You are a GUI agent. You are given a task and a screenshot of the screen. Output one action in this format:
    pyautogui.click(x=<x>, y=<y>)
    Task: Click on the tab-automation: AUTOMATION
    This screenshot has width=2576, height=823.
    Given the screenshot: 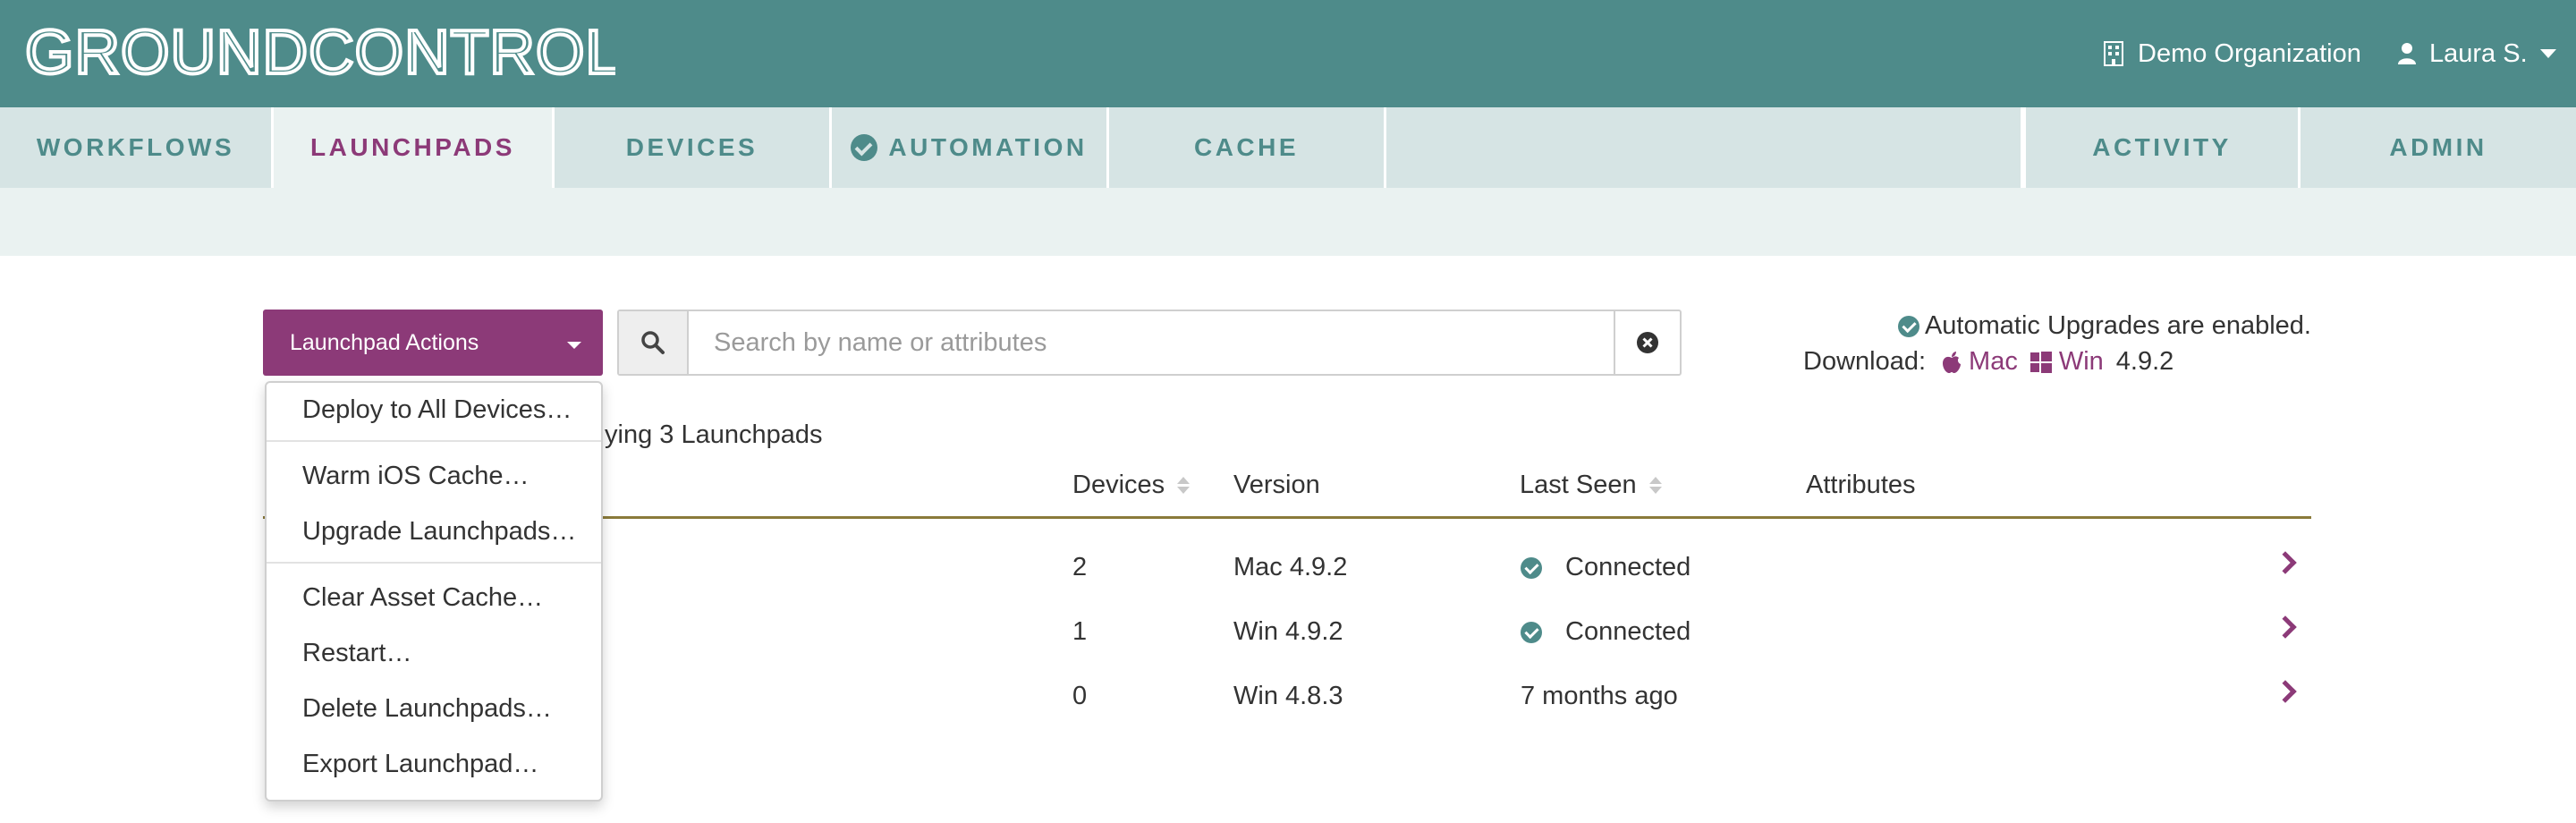 What is the action you would take?
    pyautogui.click(x=970, y=147)
    